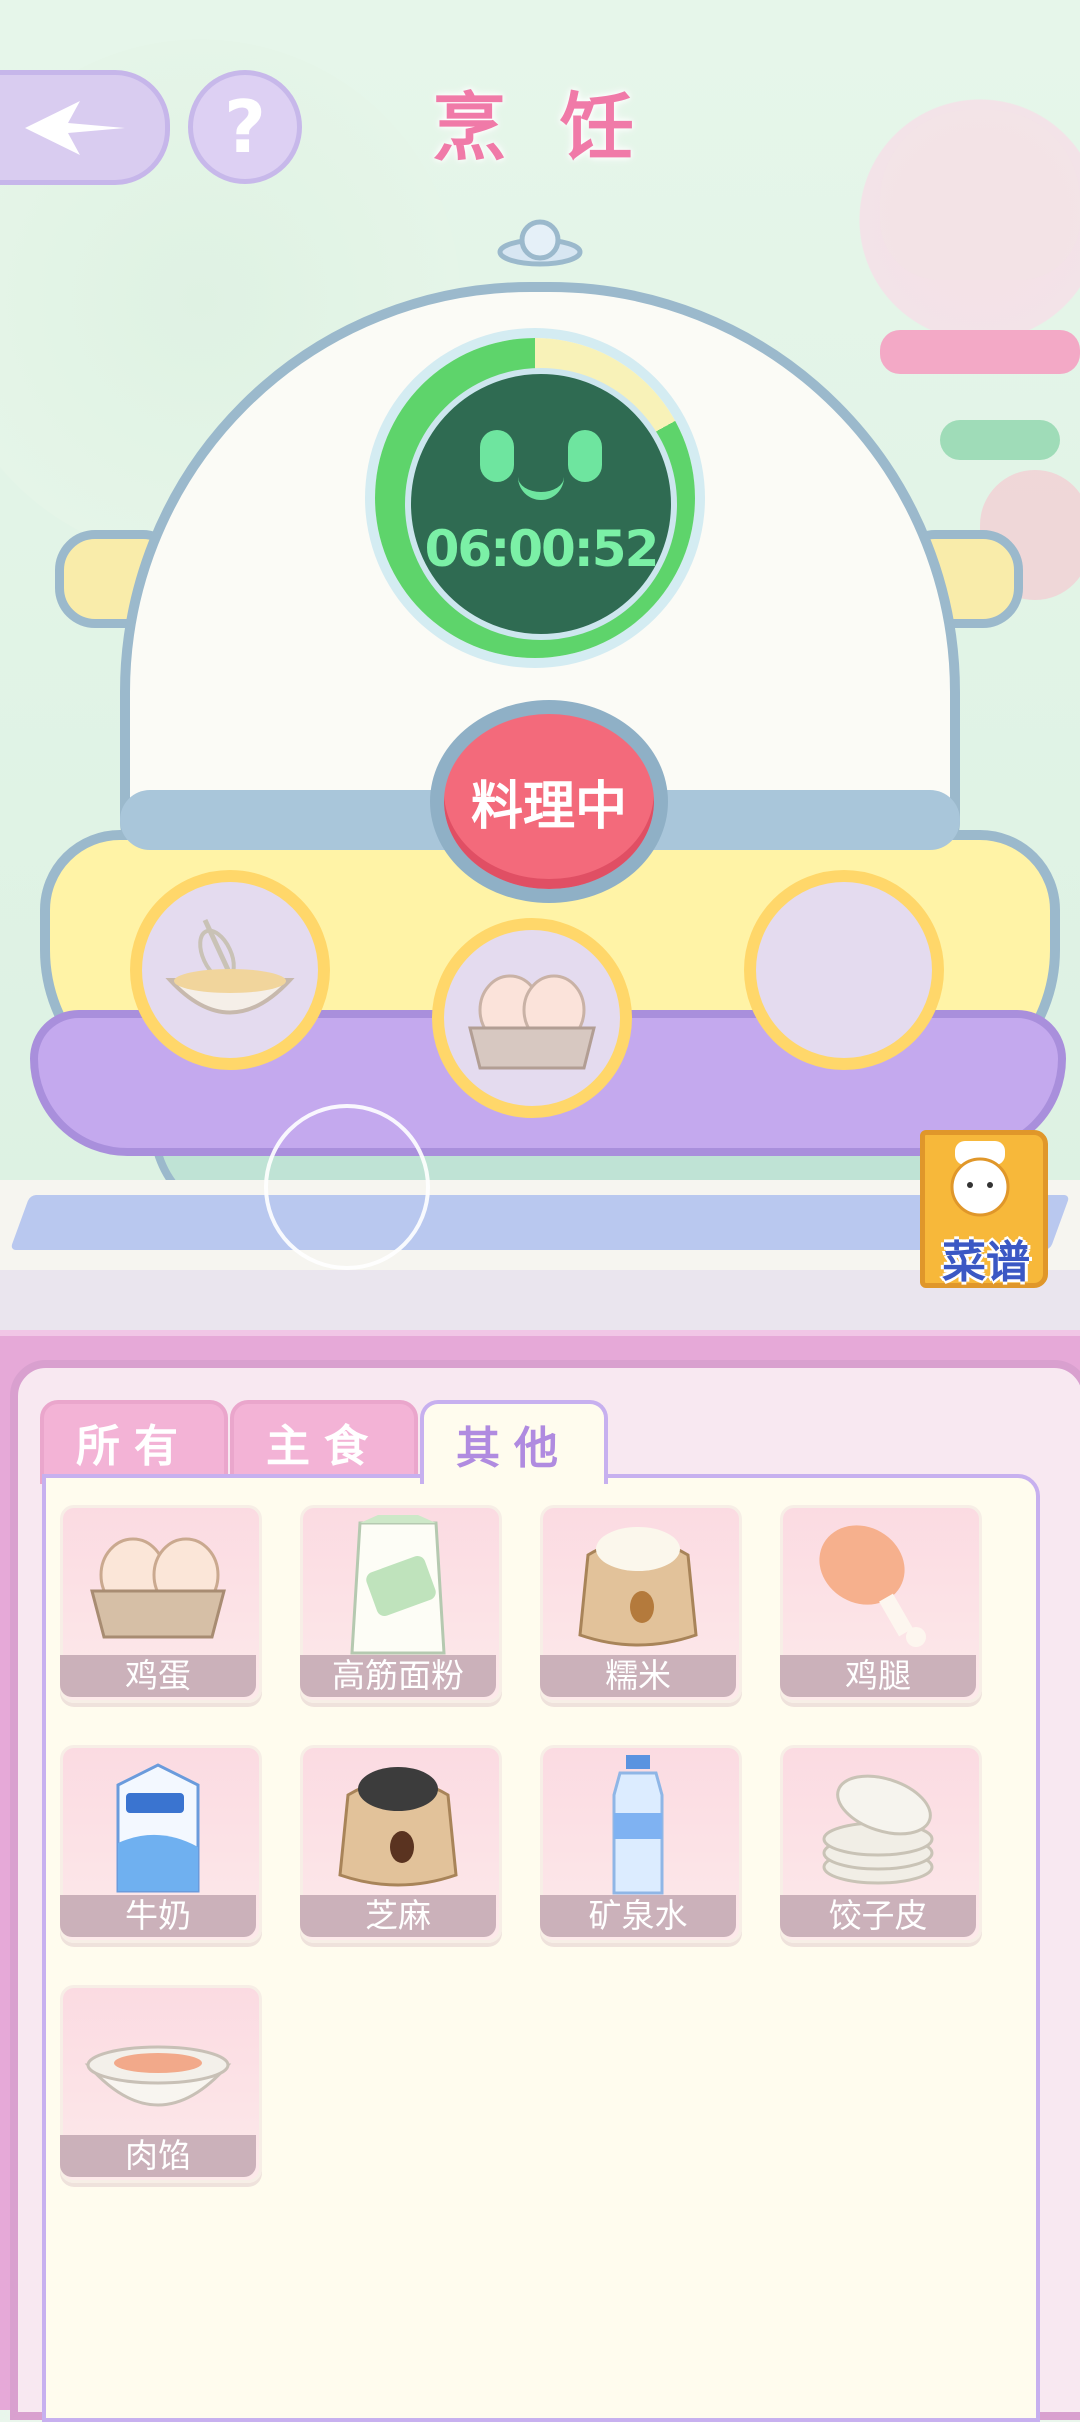  What do you see at coordinates (872, 1586) in the screenshot?
I see `chicken-leg-icon` at bounding box center [872, 1586].